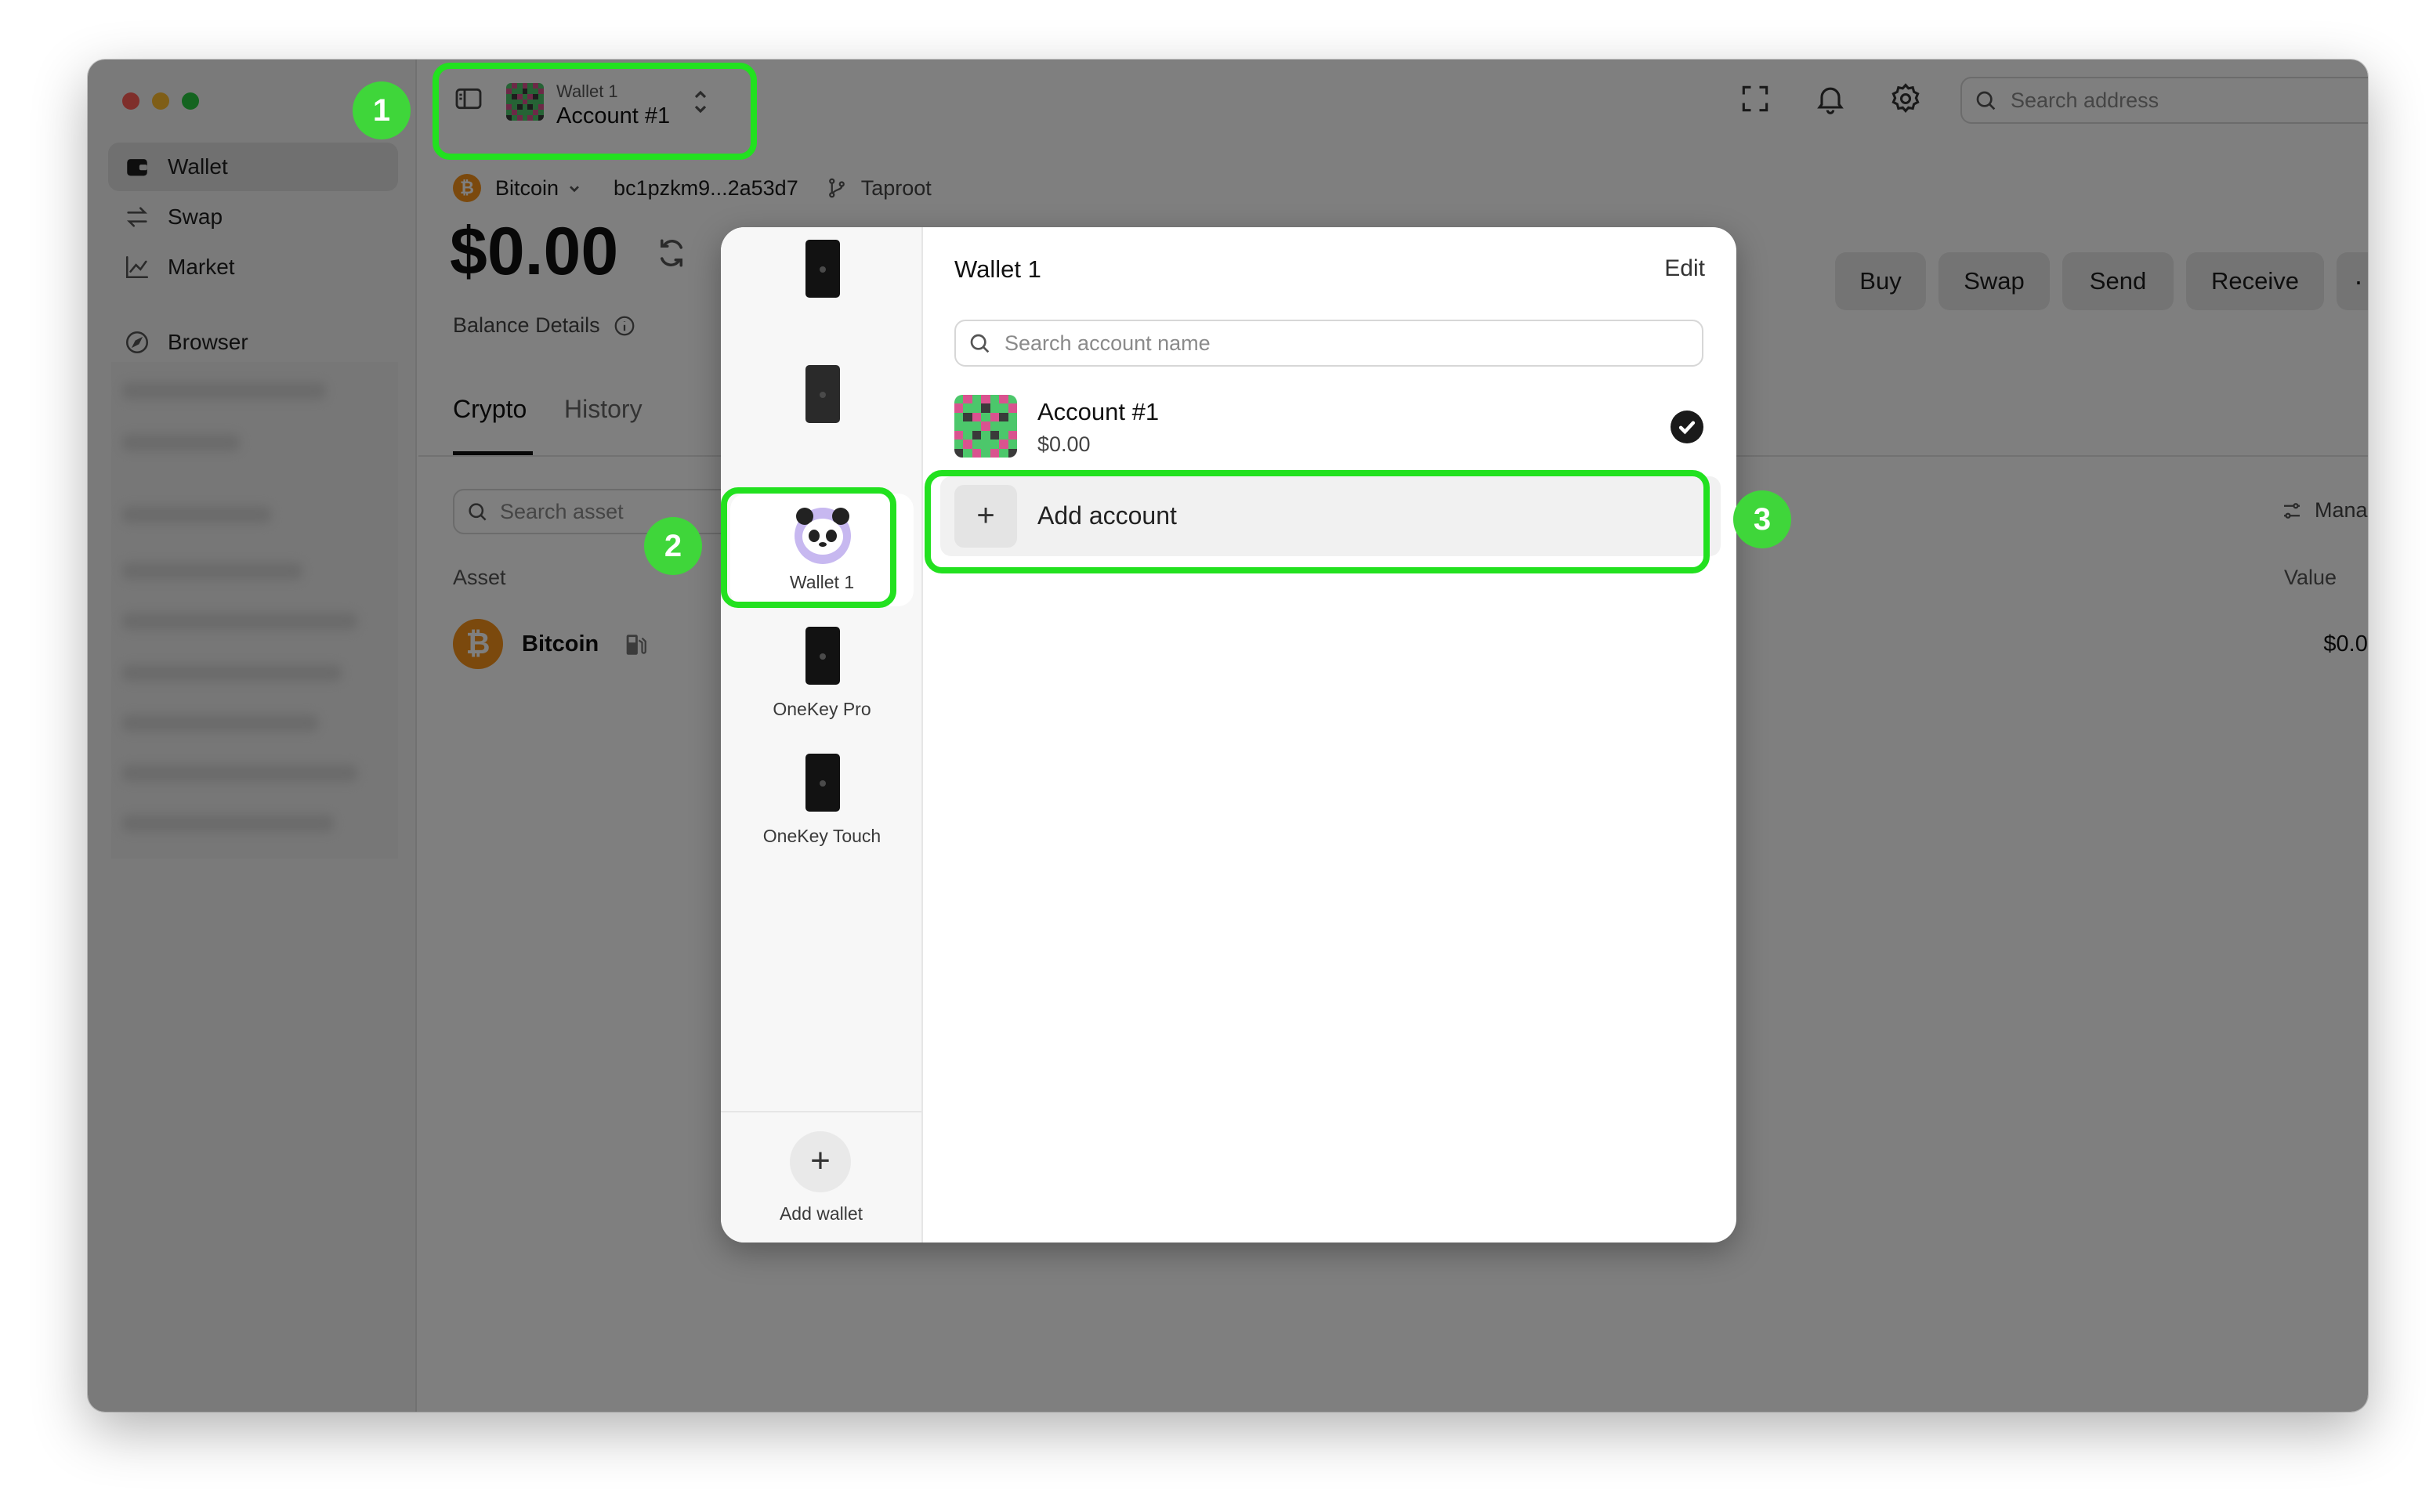 The height and width of the screenshot is (1512, 2429). What do you see at coordinates (980, 344) in the screenshot?
I see `search-icon` at bounding box center [980, 344].